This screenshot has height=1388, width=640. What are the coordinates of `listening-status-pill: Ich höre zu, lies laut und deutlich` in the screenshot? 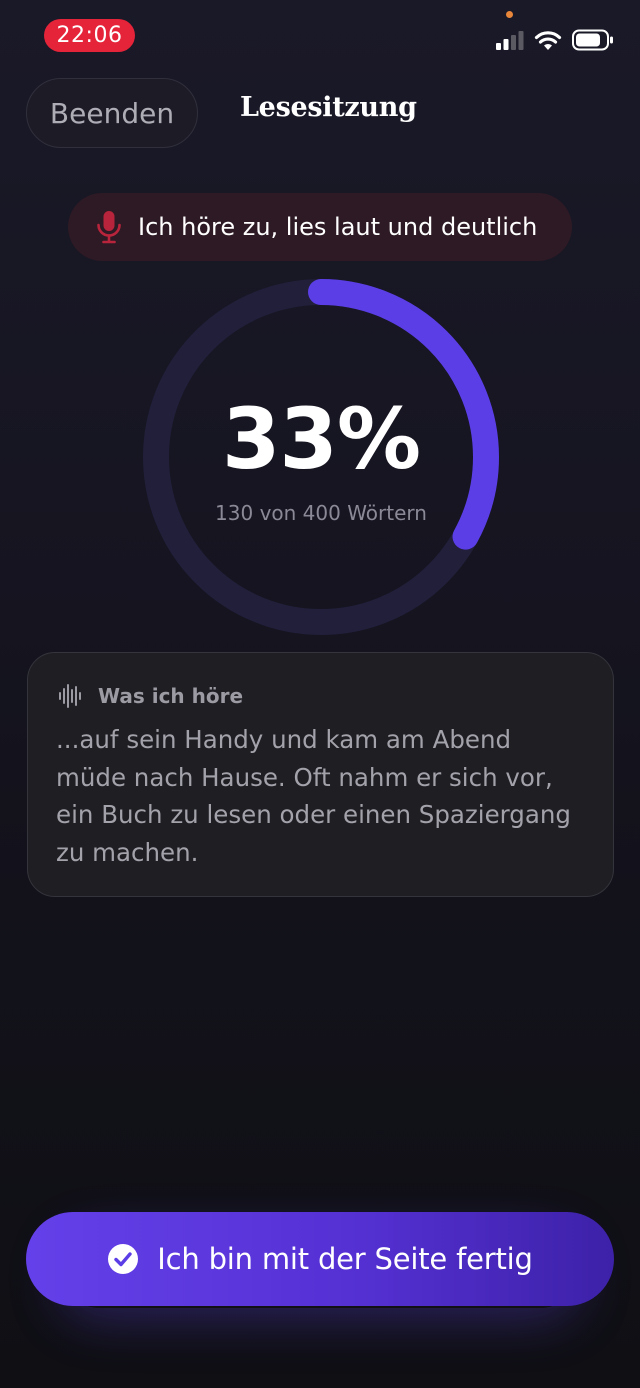 It's located at (320, 227).